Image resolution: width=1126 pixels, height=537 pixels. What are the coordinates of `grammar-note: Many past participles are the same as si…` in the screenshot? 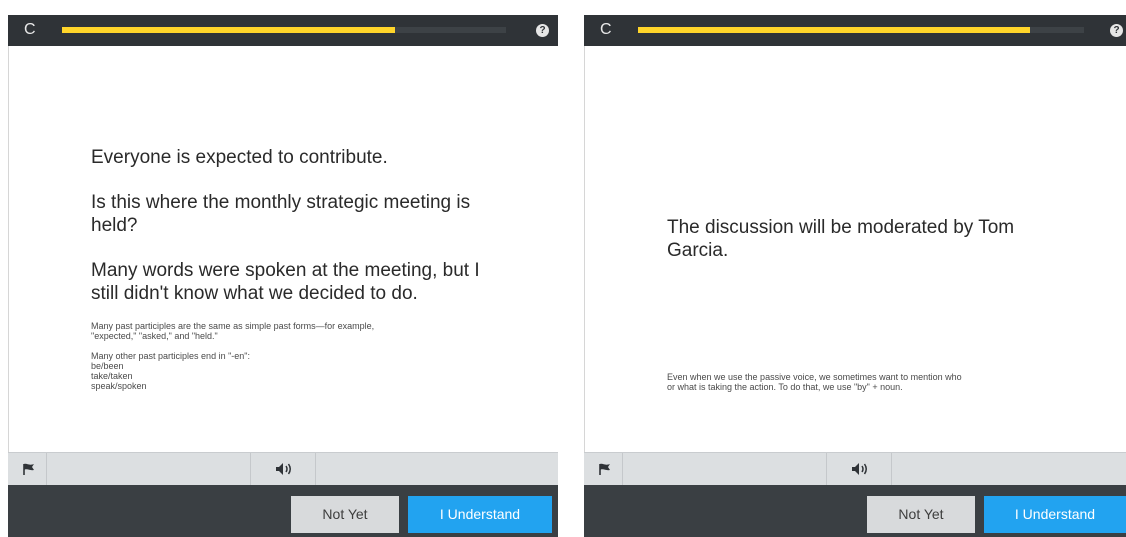 It's located at (301, 356).